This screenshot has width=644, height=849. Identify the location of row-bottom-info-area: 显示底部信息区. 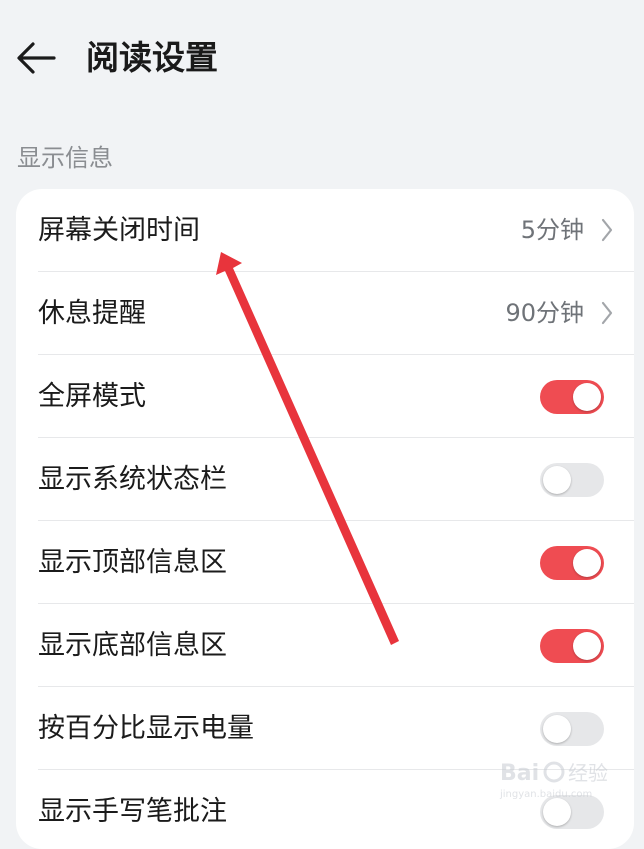
(325, 645).